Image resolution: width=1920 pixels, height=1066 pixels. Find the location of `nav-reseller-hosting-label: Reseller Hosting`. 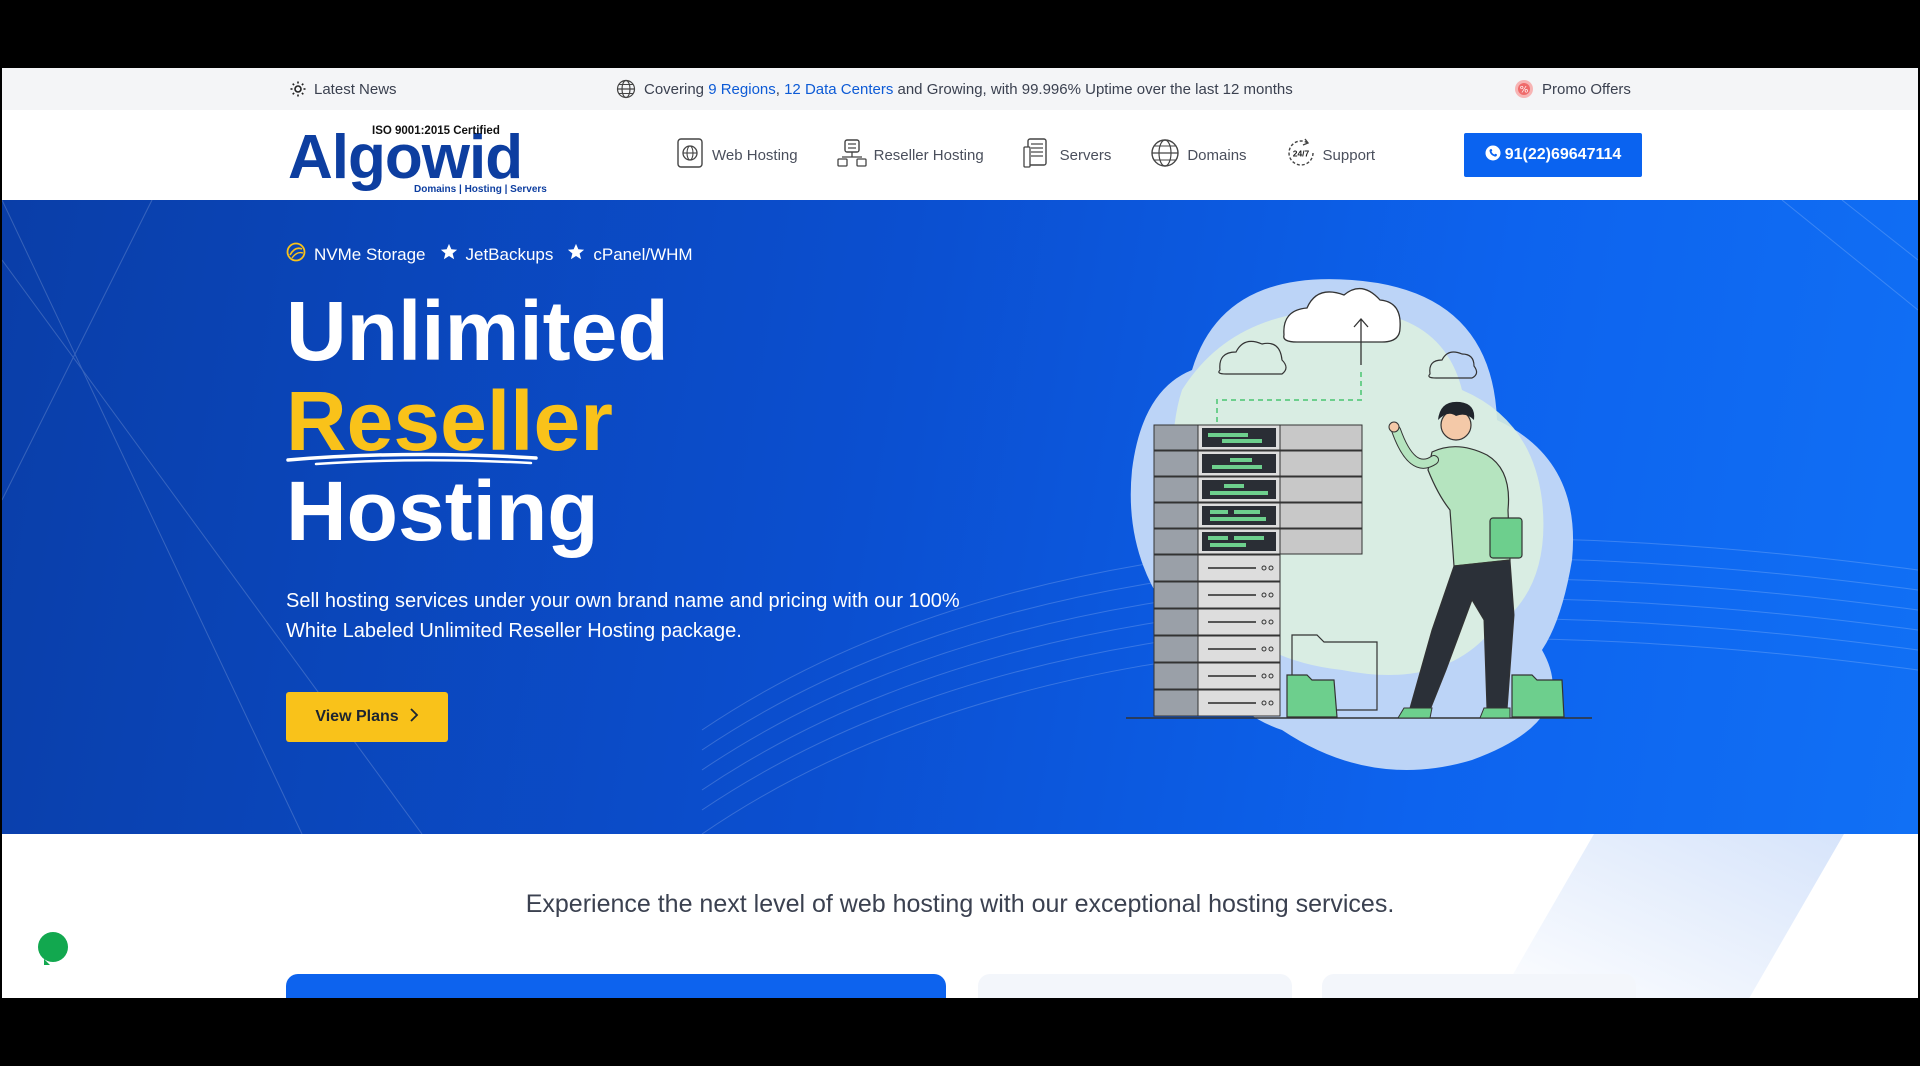

nav-reseller-hosting-label: Reseller Hosting is located at coordinates (928, 155).